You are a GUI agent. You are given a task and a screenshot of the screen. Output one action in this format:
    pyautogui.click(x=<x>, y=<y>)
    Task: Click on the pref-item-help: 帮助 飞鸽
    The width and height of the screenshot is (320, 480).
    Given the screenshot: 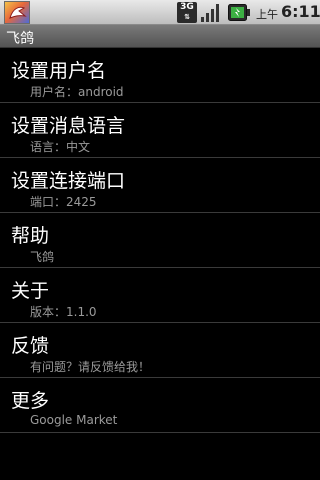 What is the action you would take?
    pyautogui.click(x=160, y=240)
    